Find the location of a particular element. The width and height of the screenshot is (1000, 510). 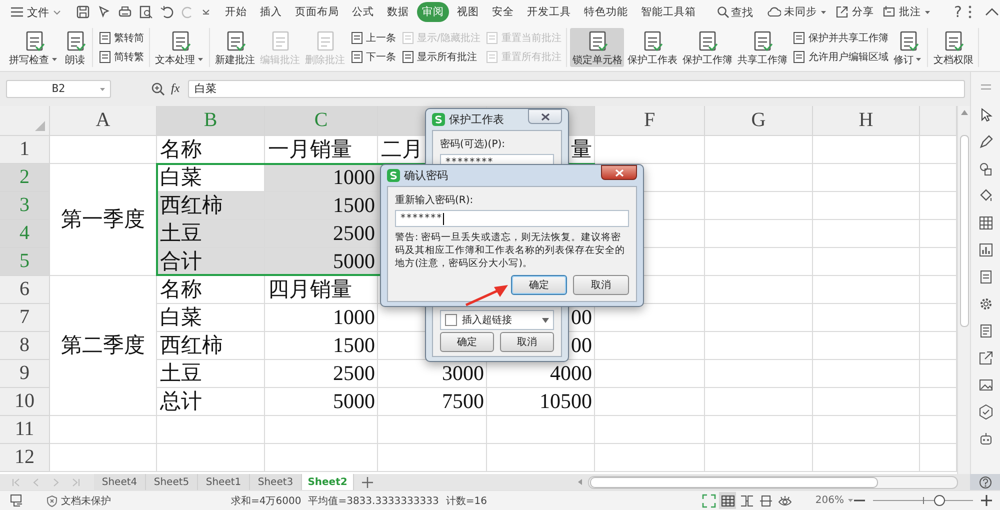

ribbon-button: 上一条 is located at coordinates (373, 38).